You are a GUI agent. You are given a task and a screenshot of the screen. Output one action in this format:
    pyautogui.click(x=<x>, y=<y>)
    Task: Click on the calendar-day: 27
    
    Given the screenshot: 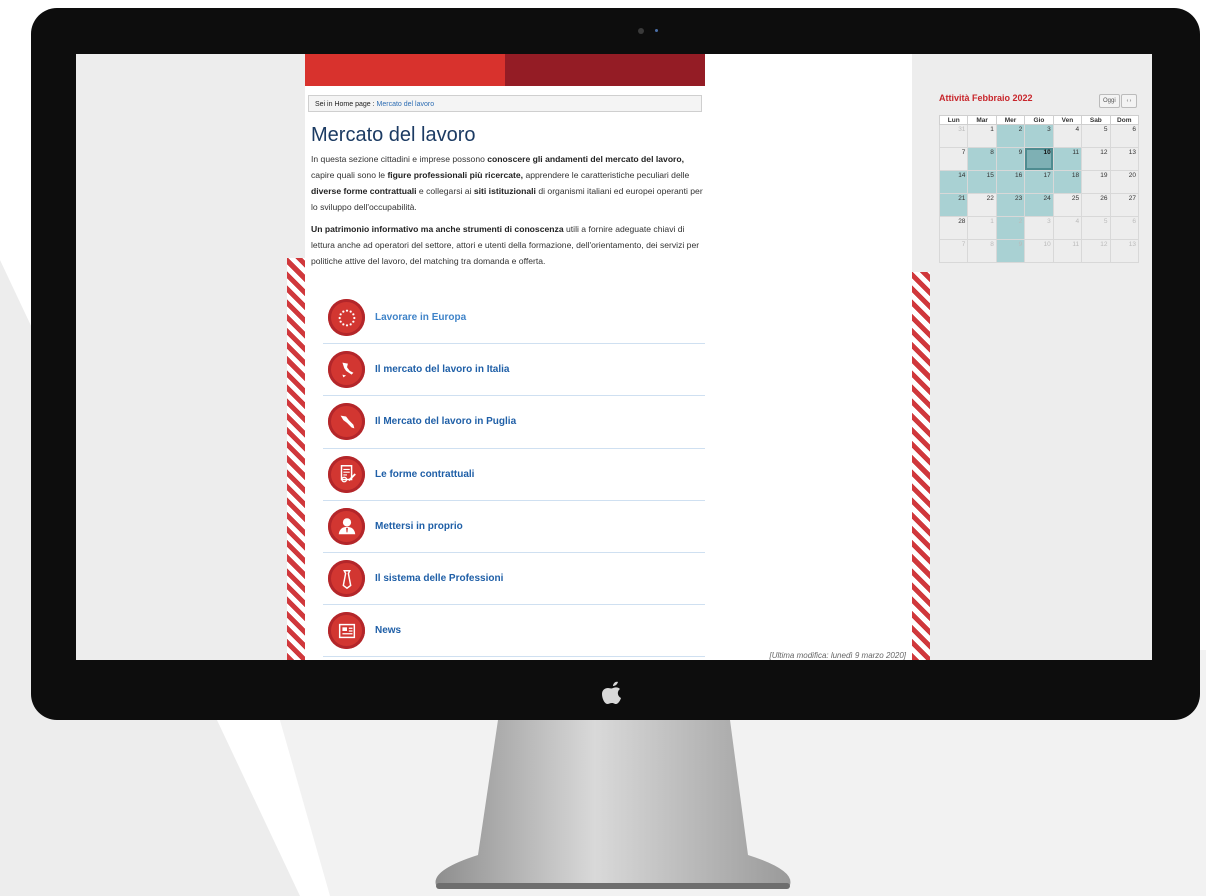 What is the action you would take?
    pyautogui.click(x=1124, y=205)
    